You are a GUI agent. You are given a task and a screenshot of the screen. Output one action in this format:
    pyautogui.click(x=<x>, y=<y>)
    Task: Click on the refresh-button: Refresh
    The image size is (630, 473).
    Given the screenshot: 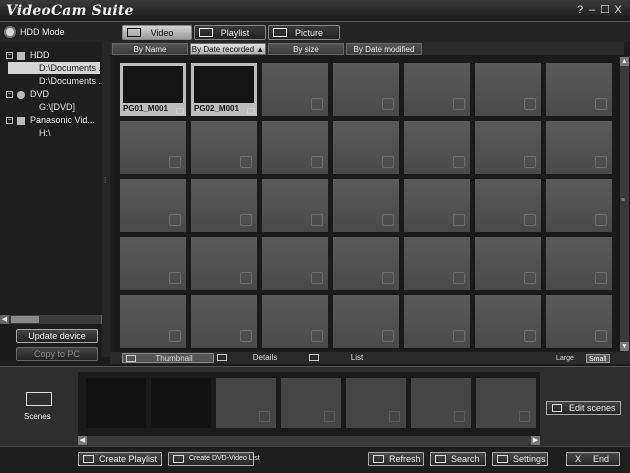 What is the action you would take?
    pyautogui.click(x=396, y=459)
    